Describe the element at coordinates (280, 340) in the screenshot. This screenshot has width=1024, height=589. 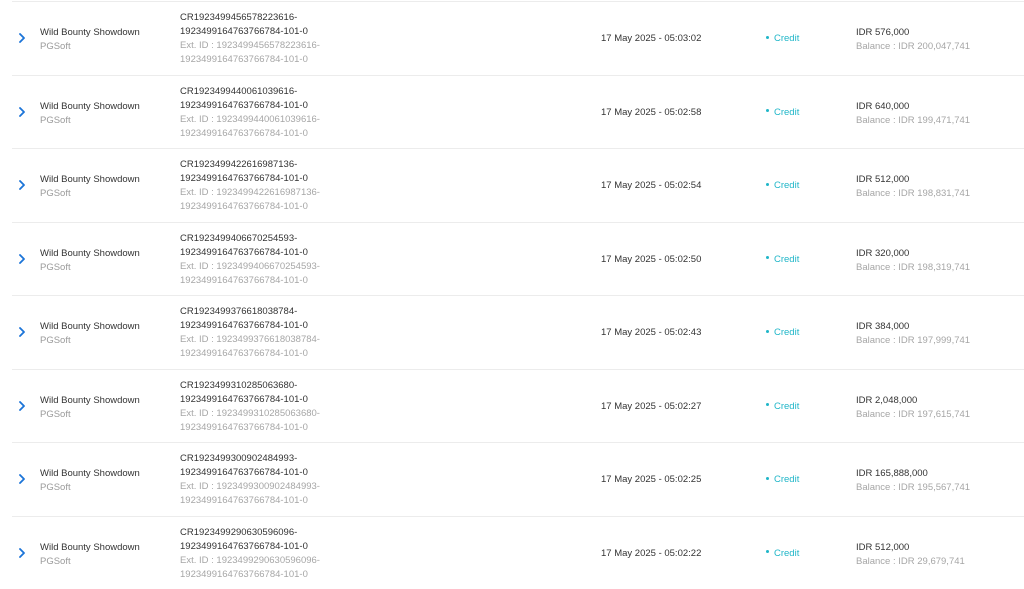
I see `external-id-line1: Ext. ID : 1923499376618038784-` at that location.